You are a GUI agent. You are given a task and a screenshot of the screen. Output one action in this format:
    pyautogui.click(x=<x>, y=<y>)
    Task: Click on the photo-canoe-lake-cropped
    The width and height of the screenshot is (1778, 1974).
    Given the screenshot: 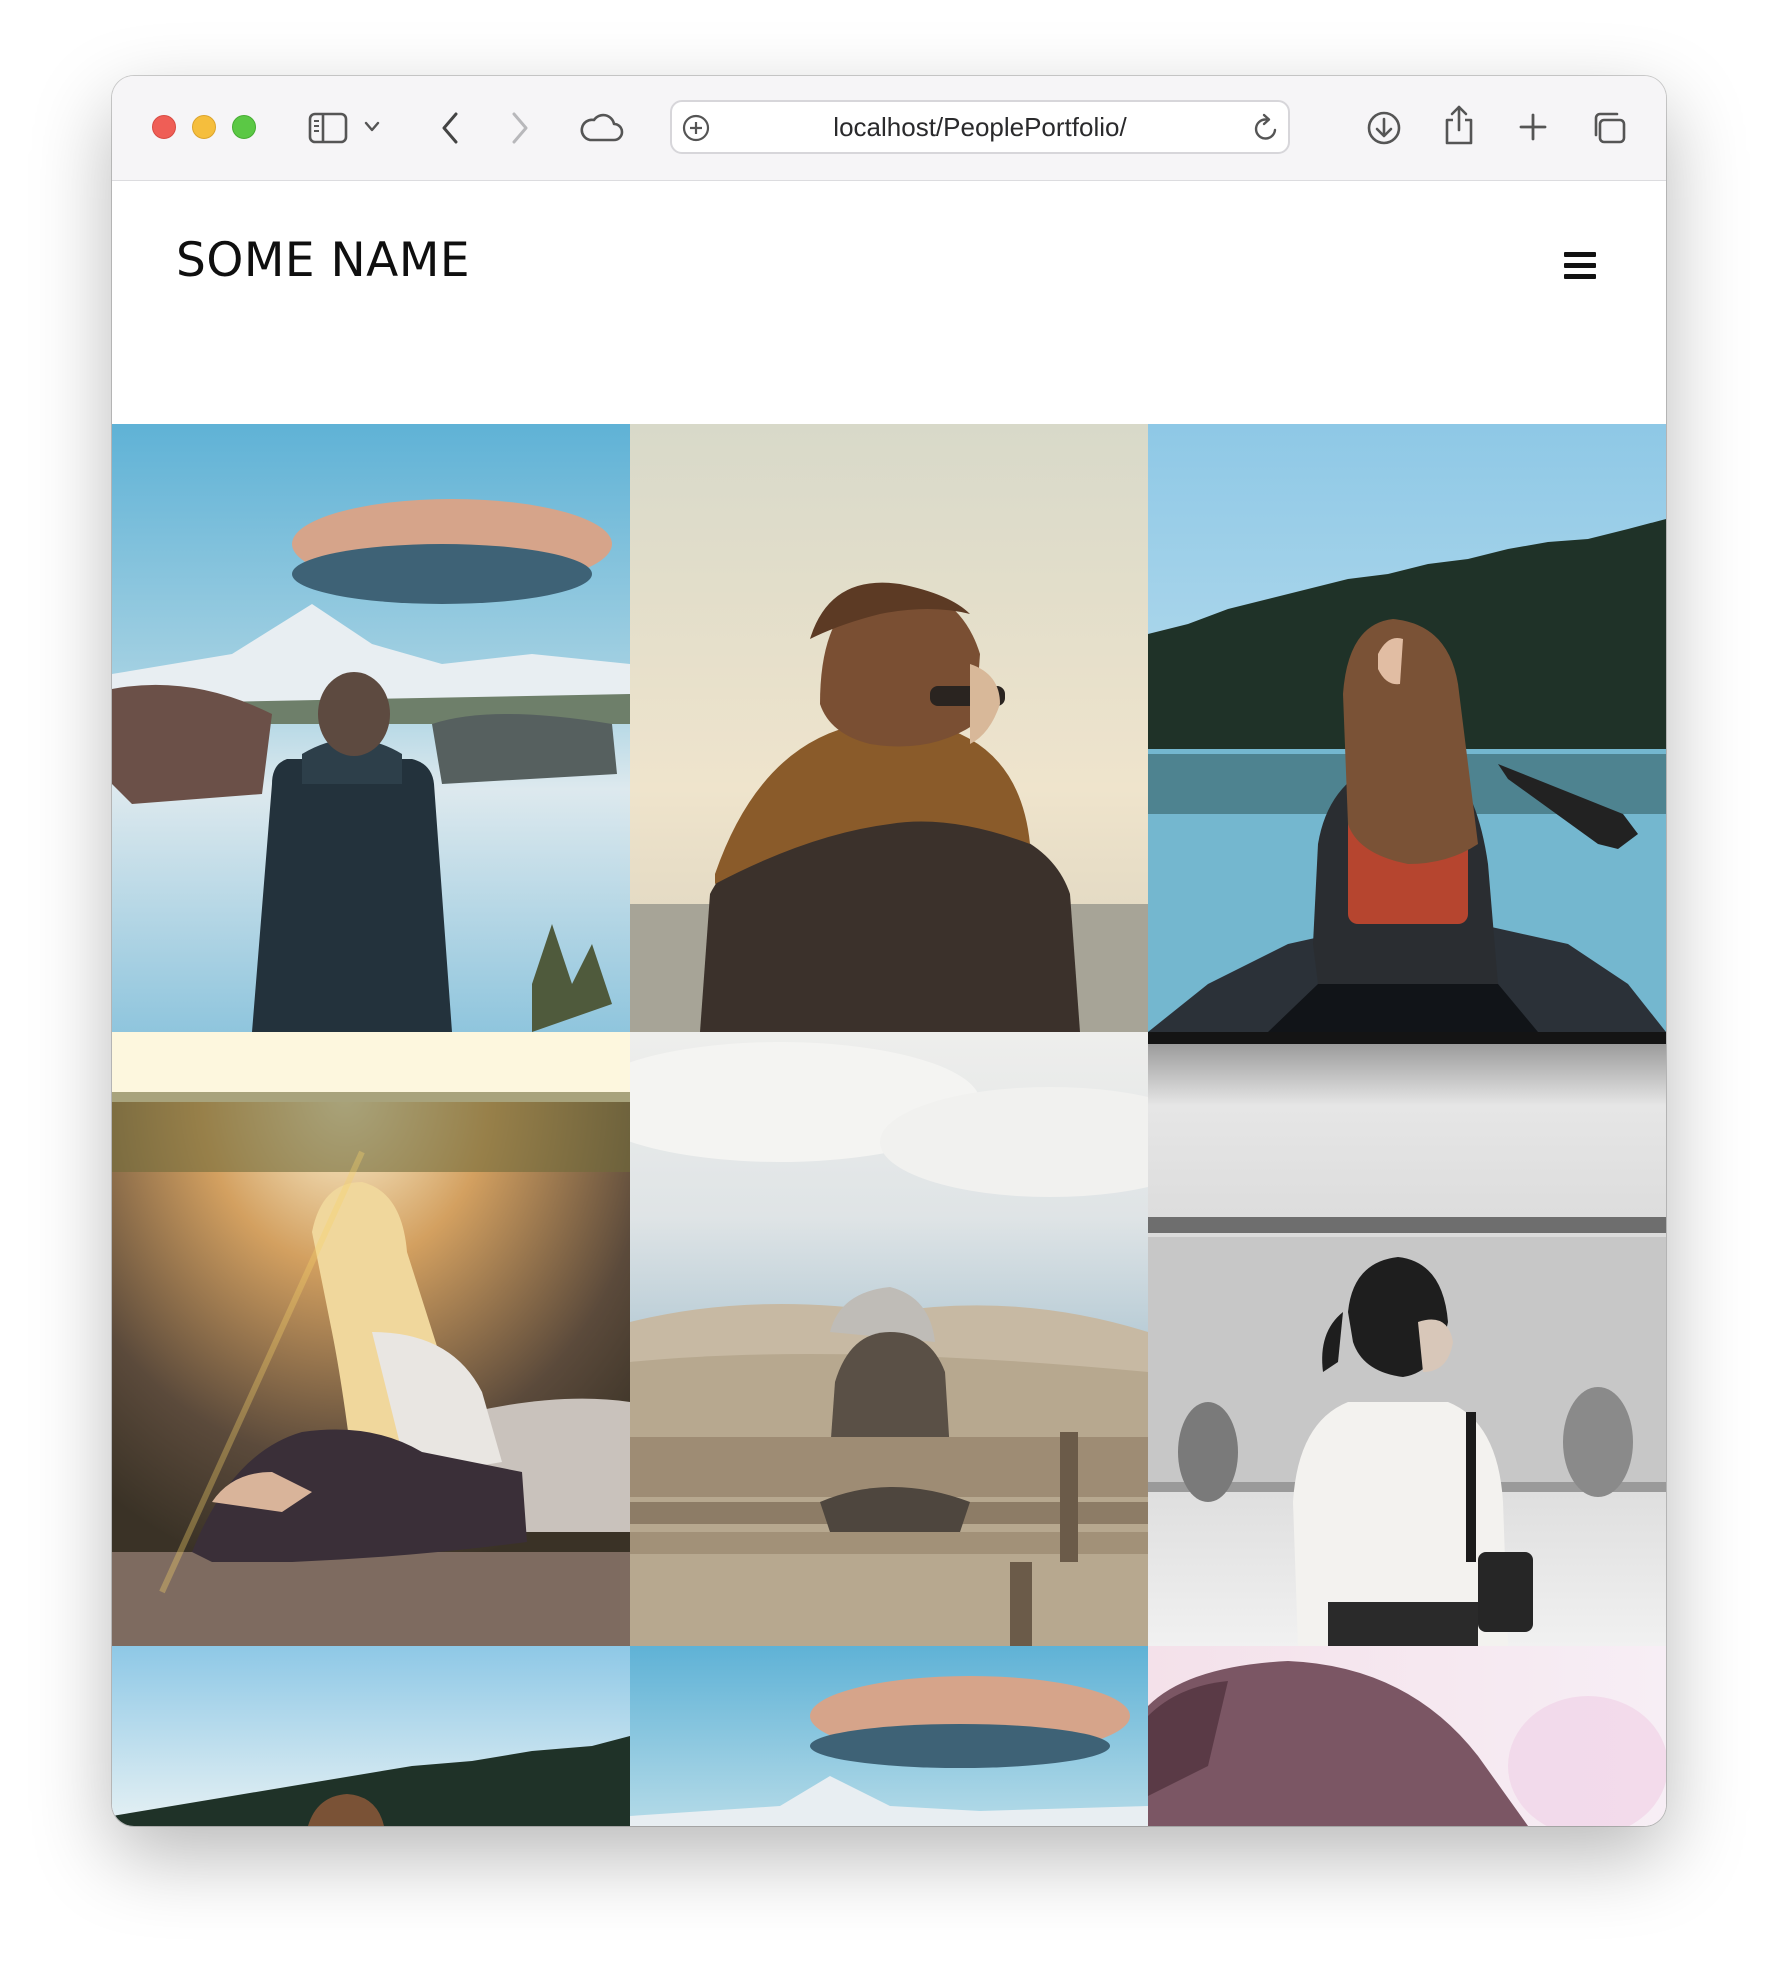 What is the action you would take?
    pyautogui.click(x=371, y=1736)
    